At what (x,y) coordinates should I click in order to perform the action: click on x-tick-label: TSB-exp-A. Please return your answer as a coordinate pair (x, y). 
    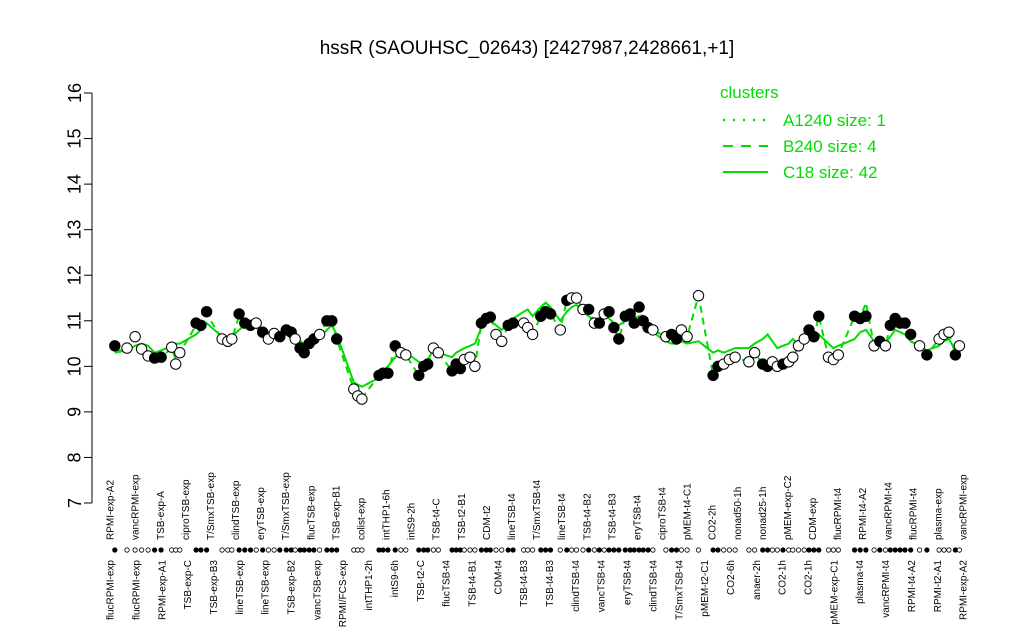
    Looking at the image, I should click on (161, 515).